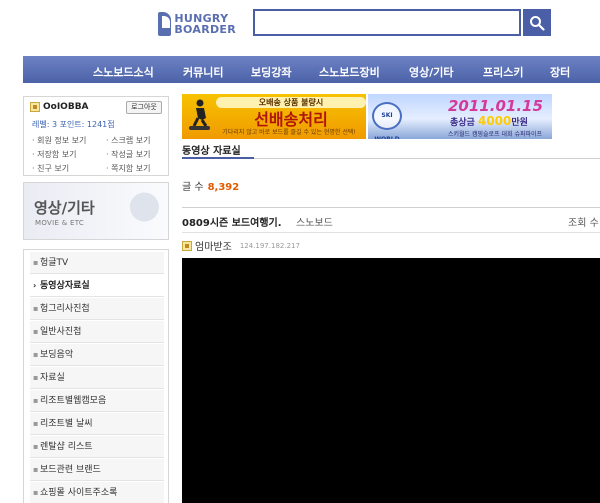 This screenshot has width=600, height=503. Describe the element at coordinates (269, 245) in the screenshot. I see `author-ip: 124.197.182.217` at that location.